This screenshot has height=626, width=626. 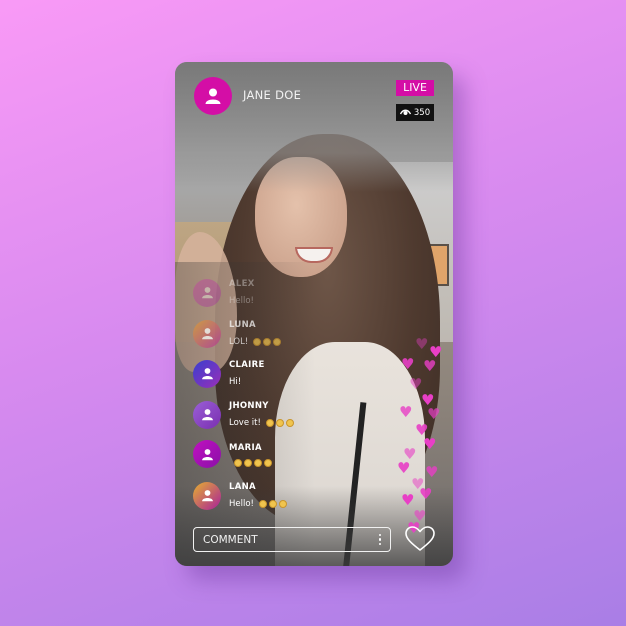 I want to click on commenter-name: LANA, so click(x=242, y=487).